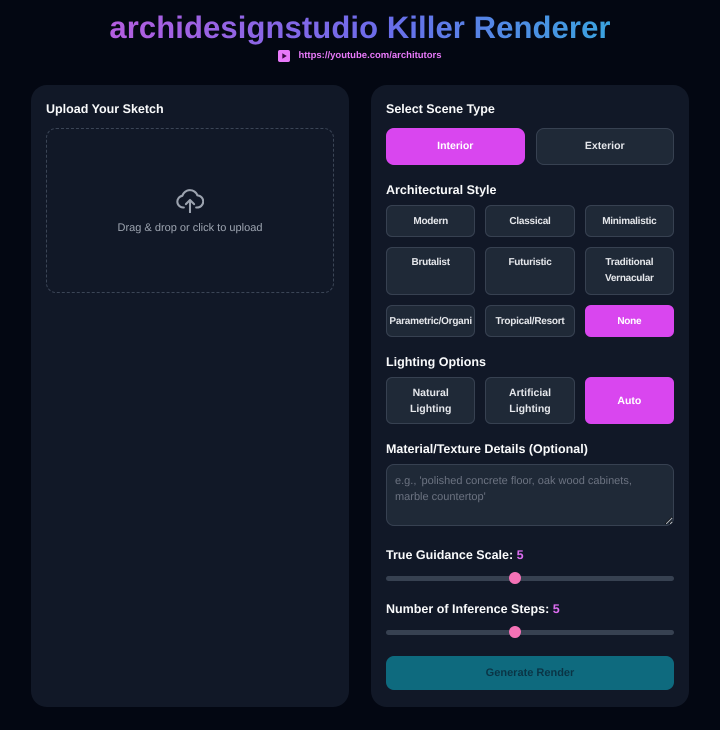 The width and height of the screenshot is (720, 730). Describe the element at coordinates (431, 221) in the screenshot. I see `style-option-button: Modern` at that location.